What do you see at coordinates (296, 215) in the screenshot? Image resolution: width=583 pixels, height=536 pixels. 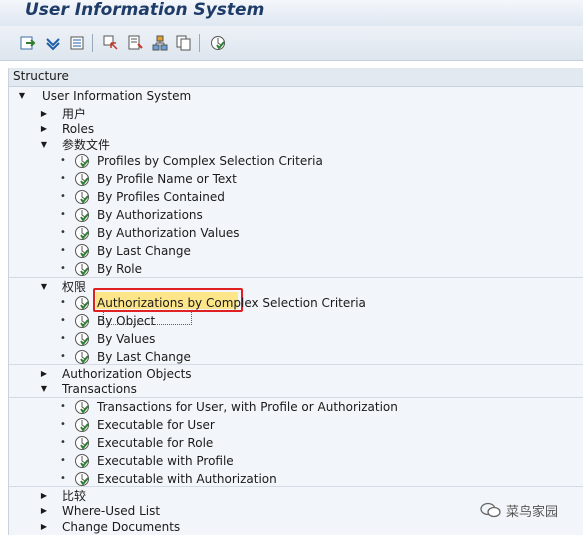 I see `report-item: • By Authorizations` at bounding box center [296, 215].